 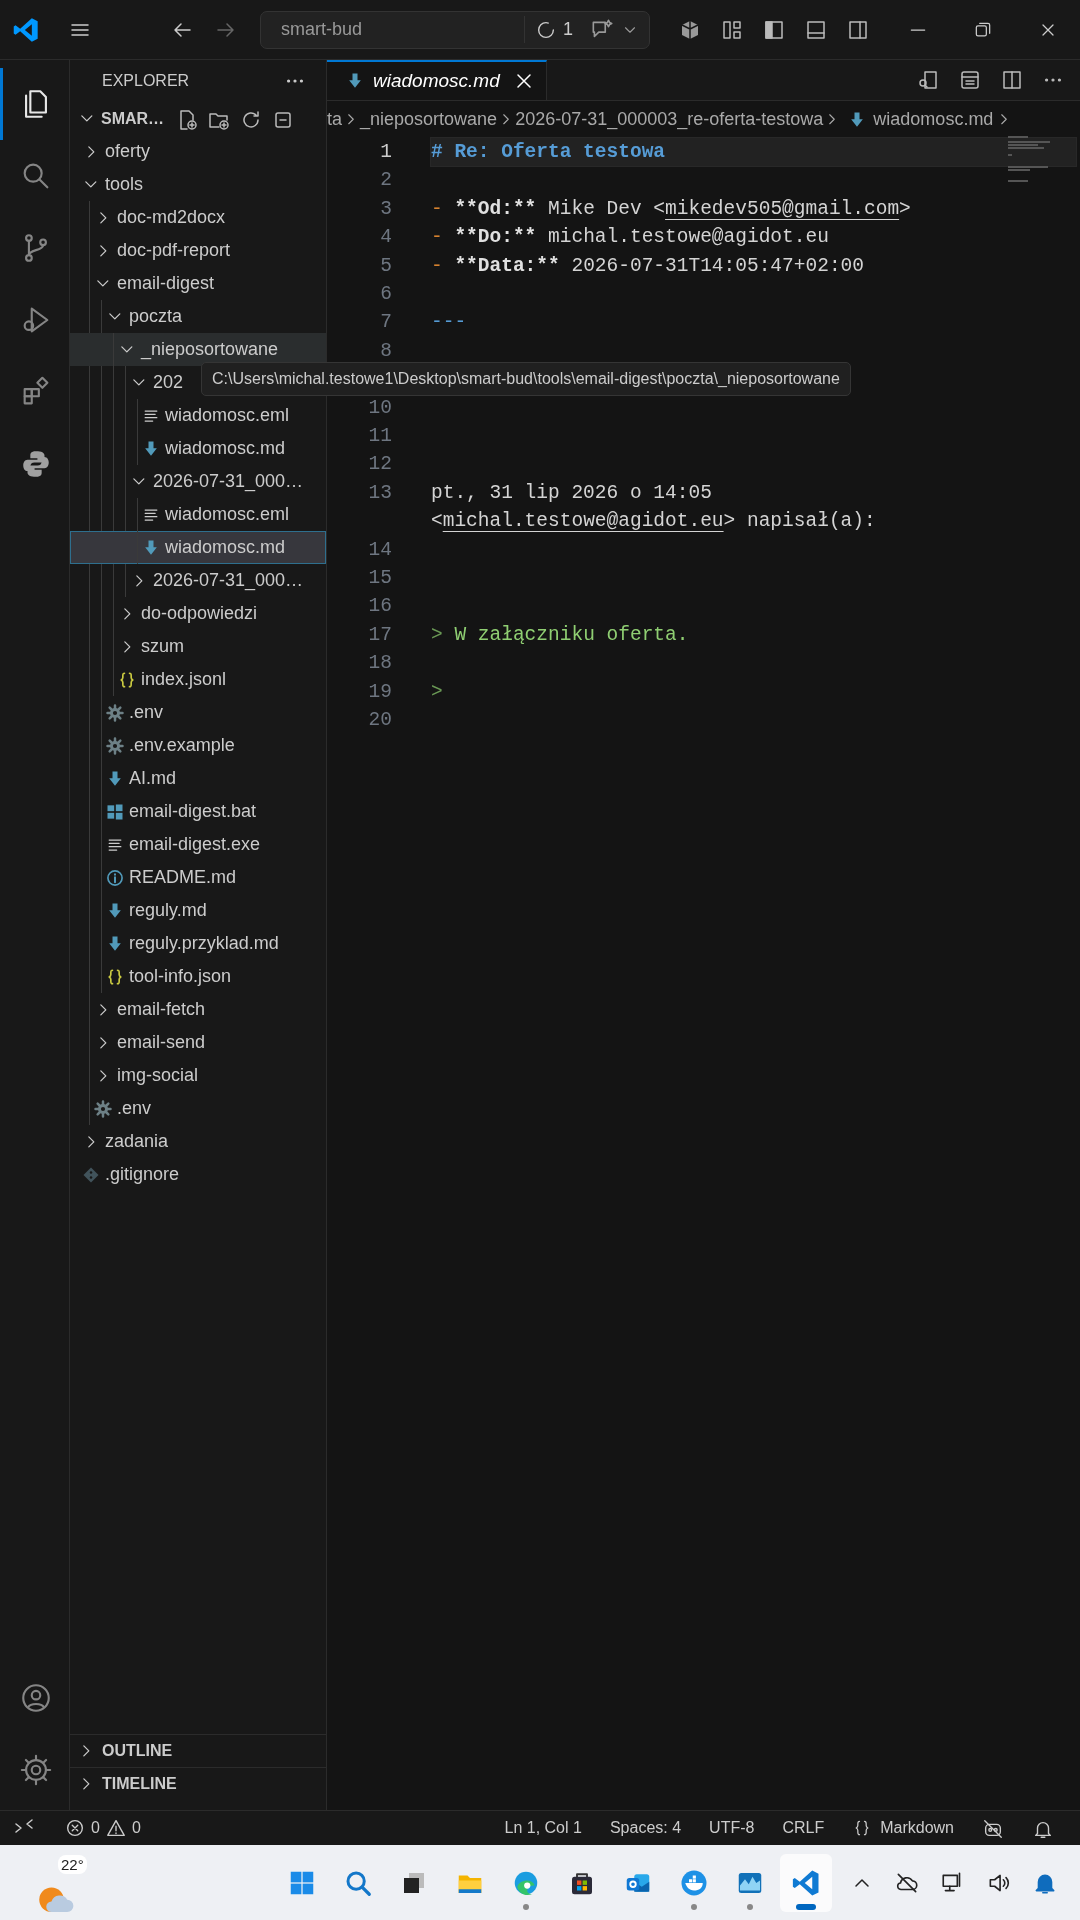 What do you see at coordinates (198, 811) in the screenshot?
I see `file-item: email-digest.bat` at bounding box center [198, 811].